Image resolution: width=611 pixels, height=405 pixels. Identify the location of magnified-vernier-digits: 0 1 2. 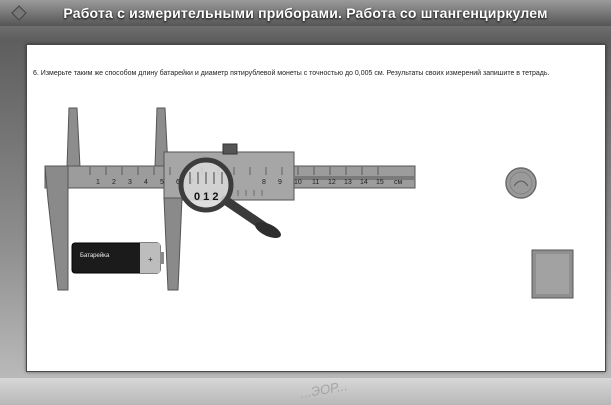
(206, 197).